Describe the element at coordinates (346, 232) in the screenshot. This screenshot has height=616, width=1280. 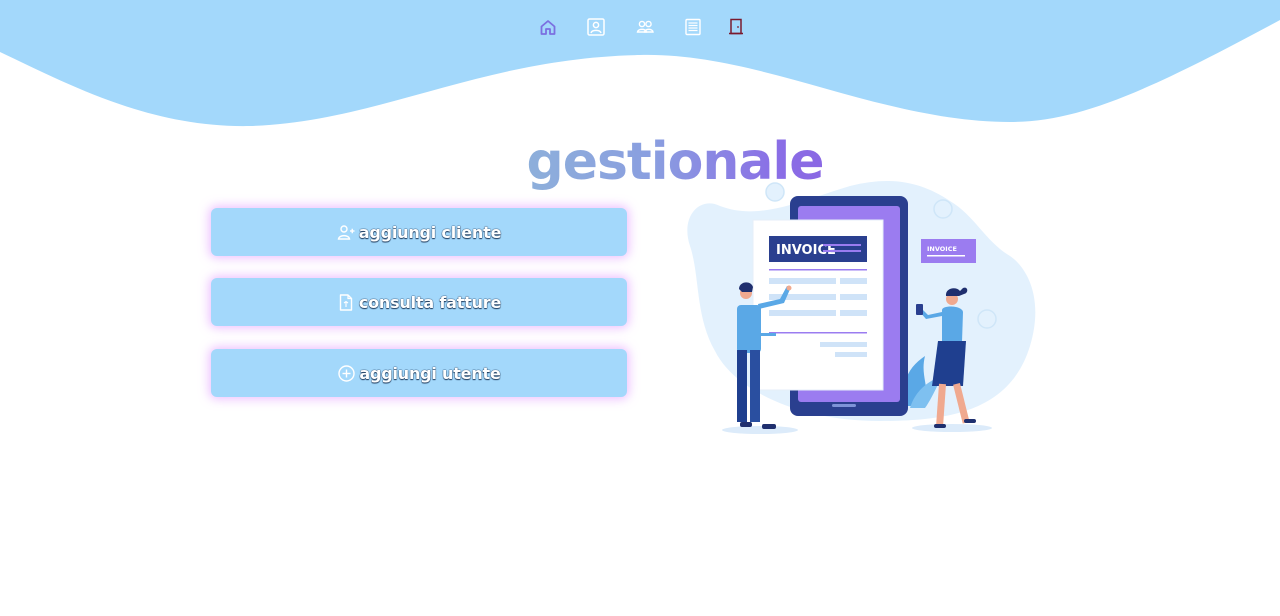
I see `user-plus-icon` at that location.